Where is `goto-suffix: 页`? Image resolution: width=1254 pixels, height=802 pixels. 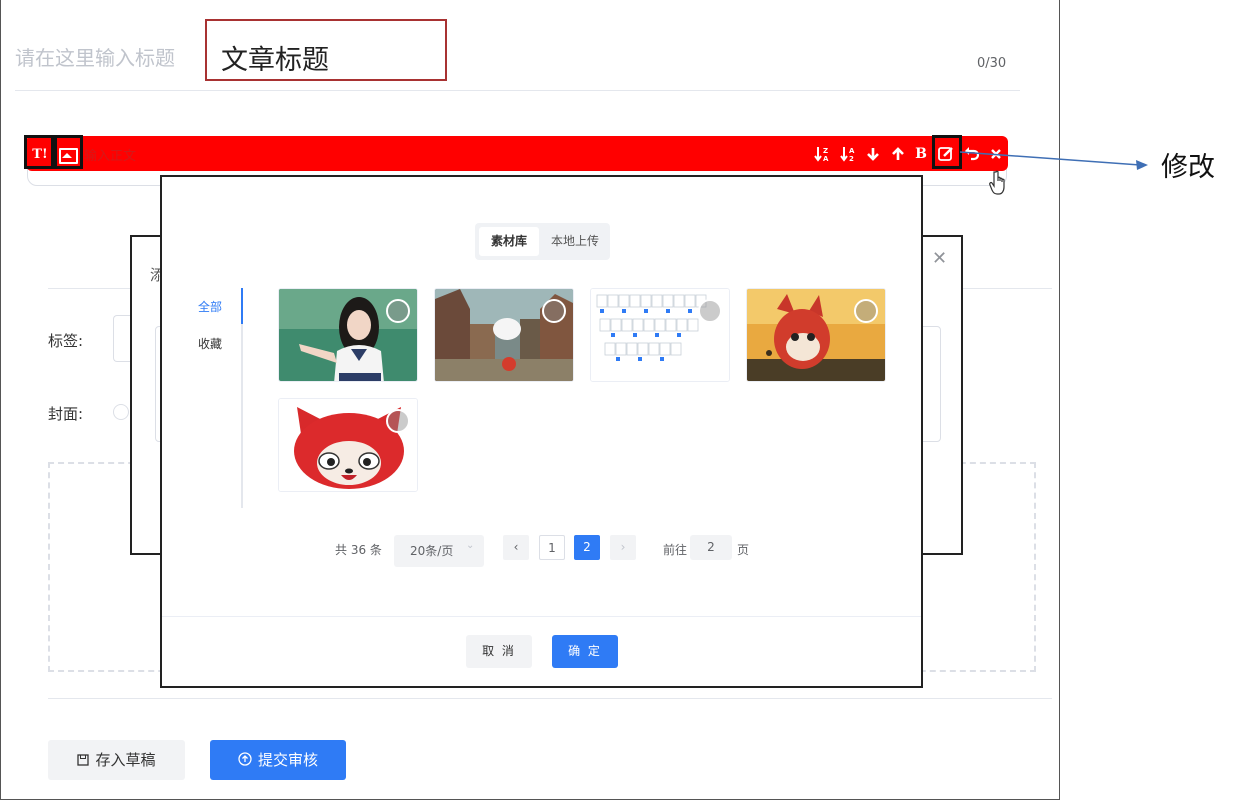 goto-suffix: 页 is located at coordinates (743, 550).